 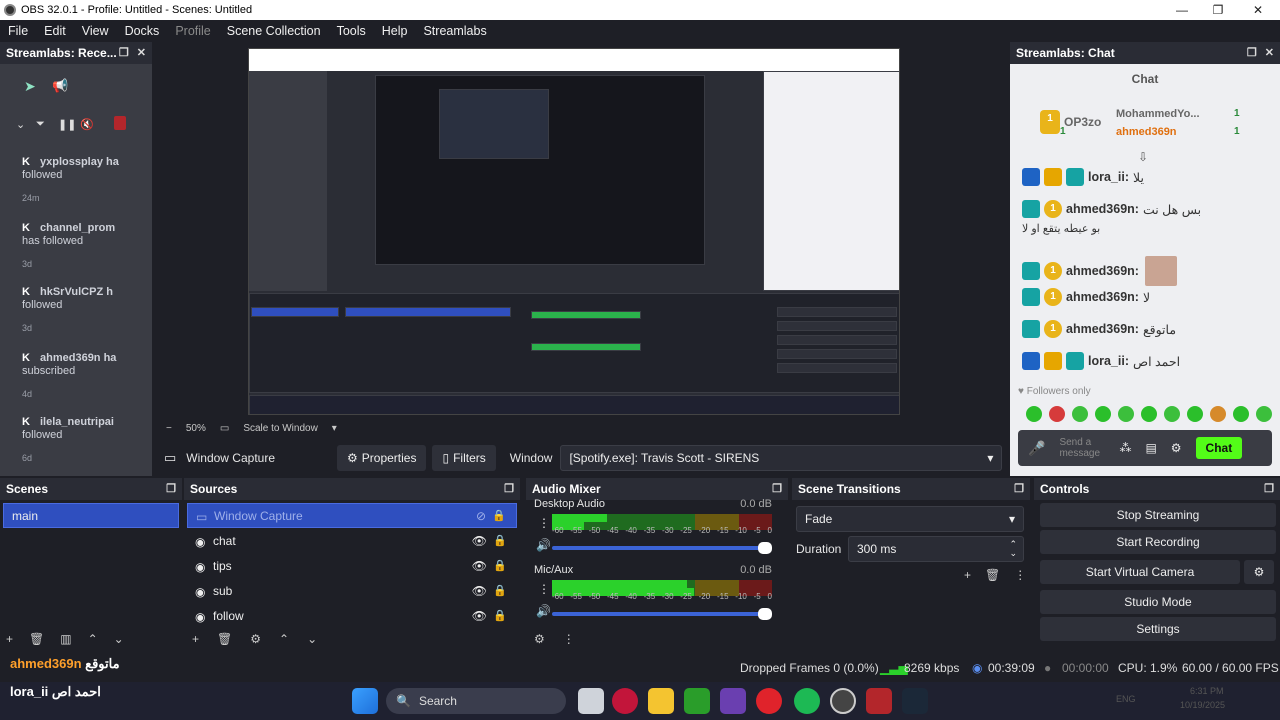 I want to click on speaker-icon: 🔊, so click(x=543, y=611).